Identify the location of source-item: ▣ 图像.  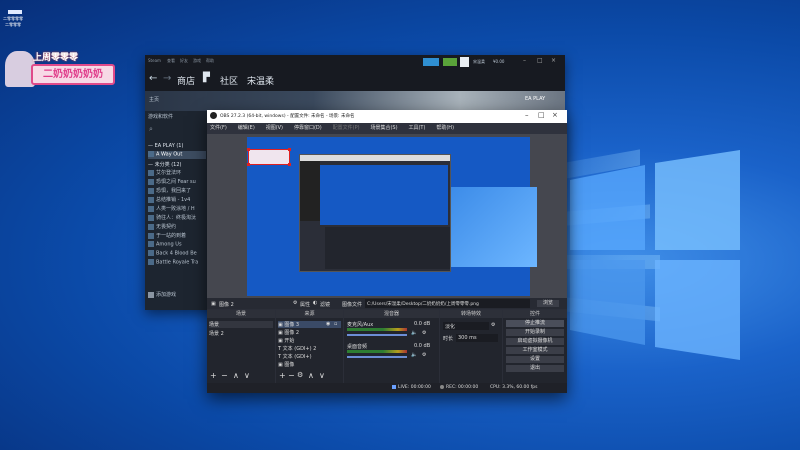
(286, 364).